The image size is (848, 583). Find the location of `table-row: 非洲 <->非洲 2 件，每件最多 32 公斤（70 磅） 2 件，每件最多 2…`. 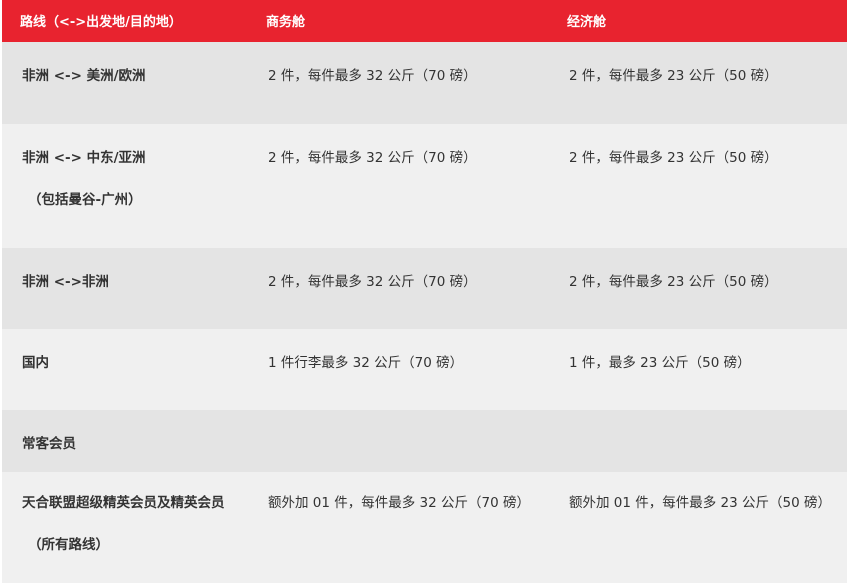

table-row: 非洲 <->非洲 2 件，每件最多 32 公斤（70 磅） 2 件，每件最多 2… is located at coordinates (424, 288).